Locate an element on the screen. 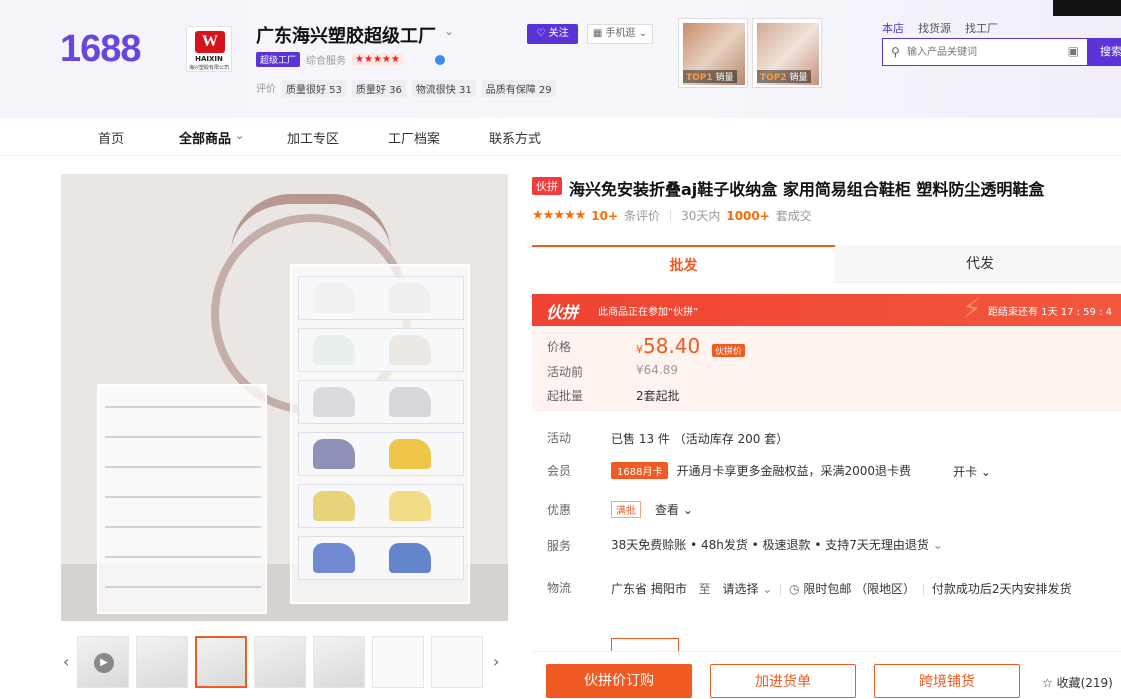 Image resolution: width=1121 pixels, height=699 pixels. nav-contact: 联系方式 is located at coordinates (515, 137).